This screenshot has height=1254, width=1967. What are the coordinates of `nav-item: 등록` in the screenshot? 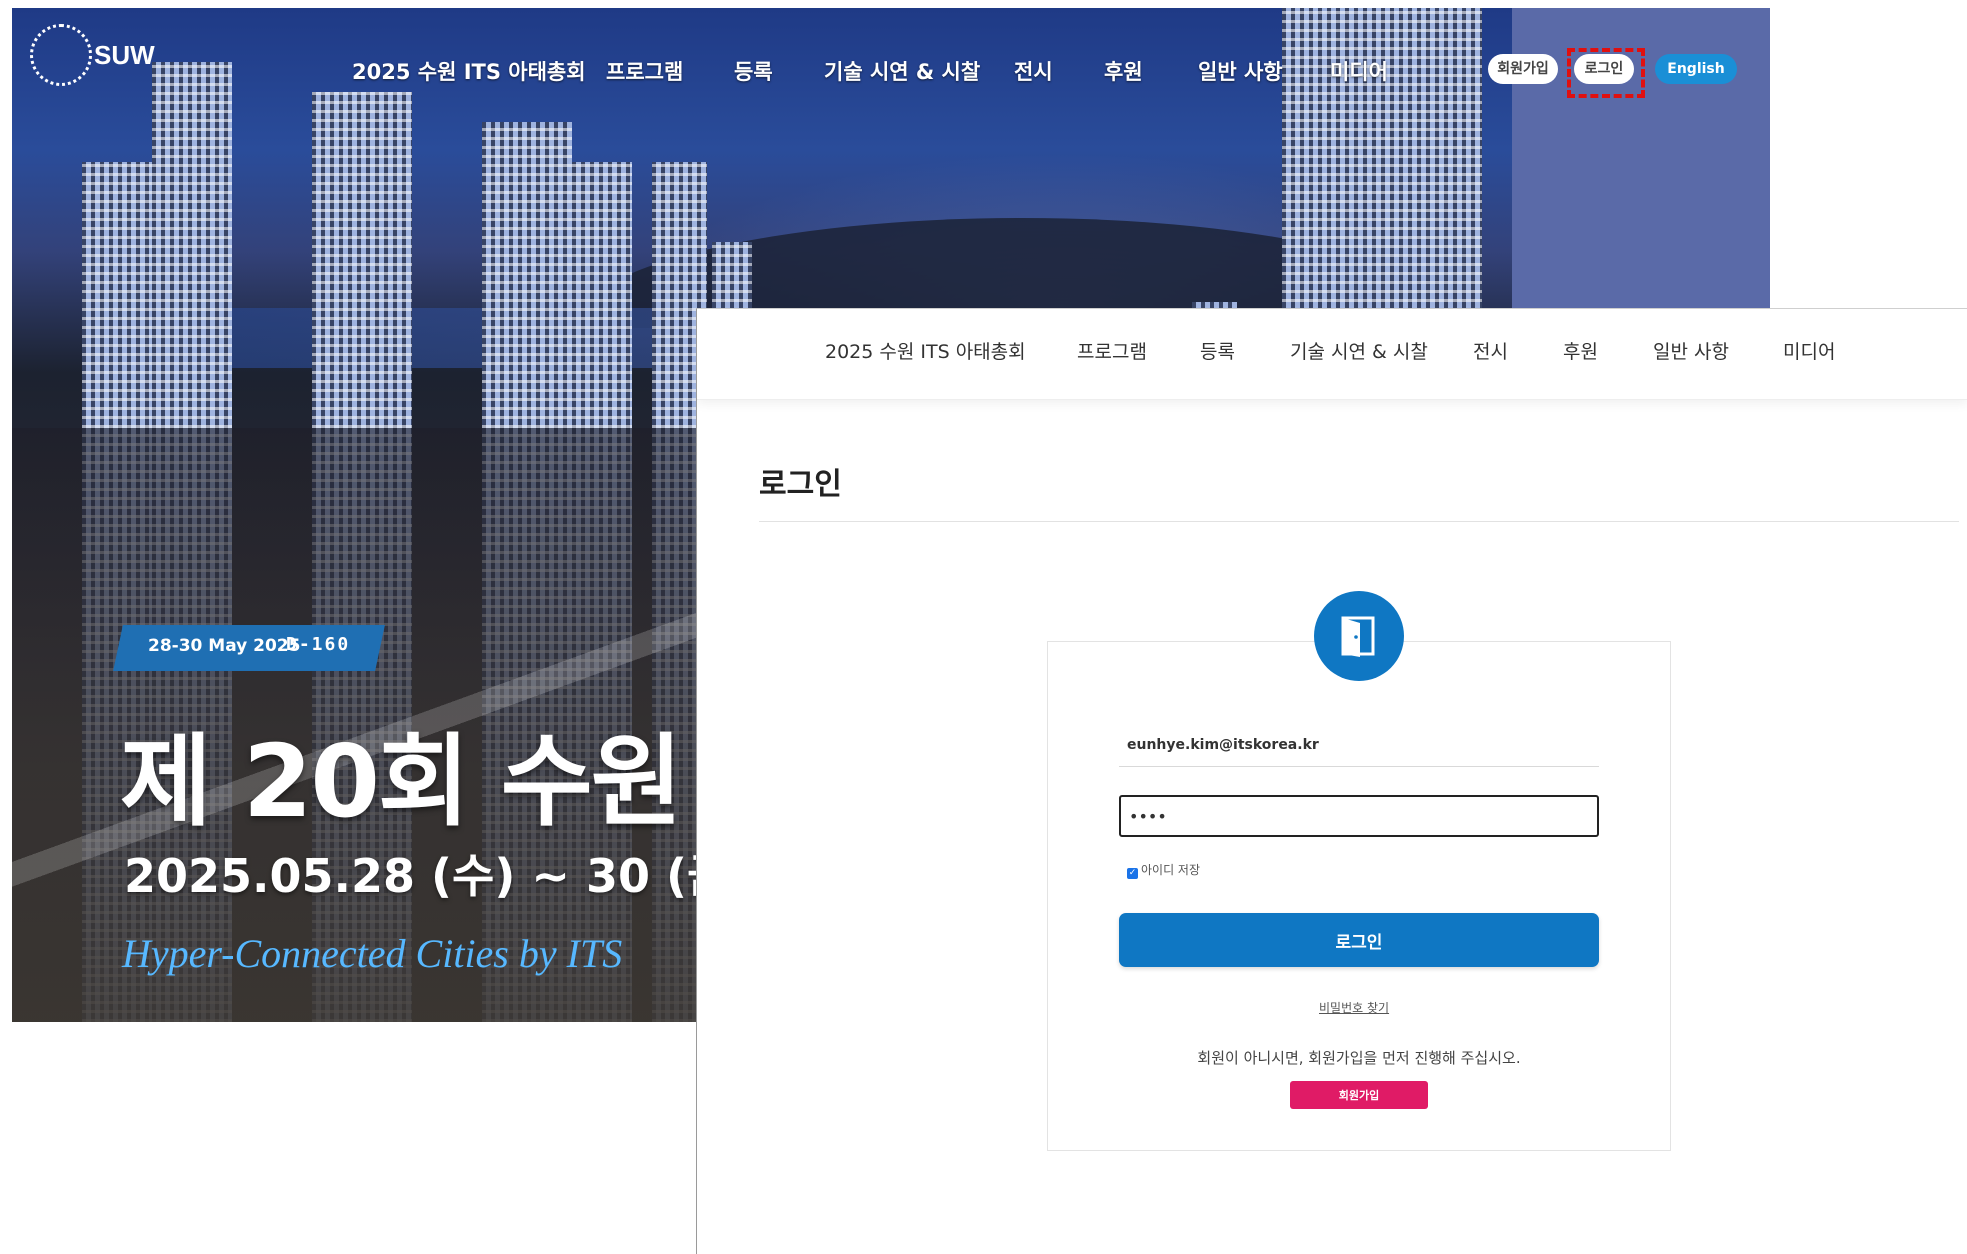 It's located at (1217, 350).